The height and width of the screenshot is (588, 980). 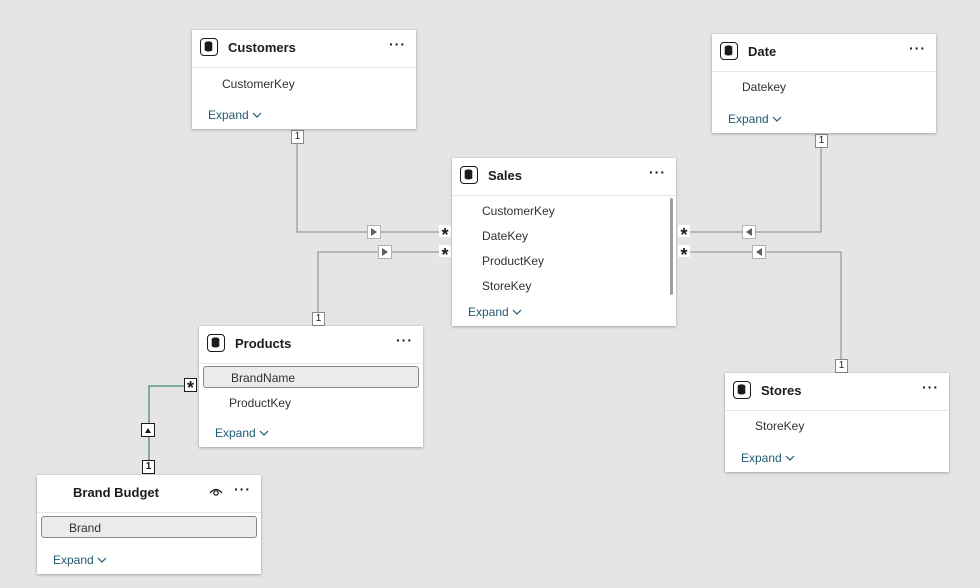 I want to click on card-header: Customers ···, so click(x=304, y=49).